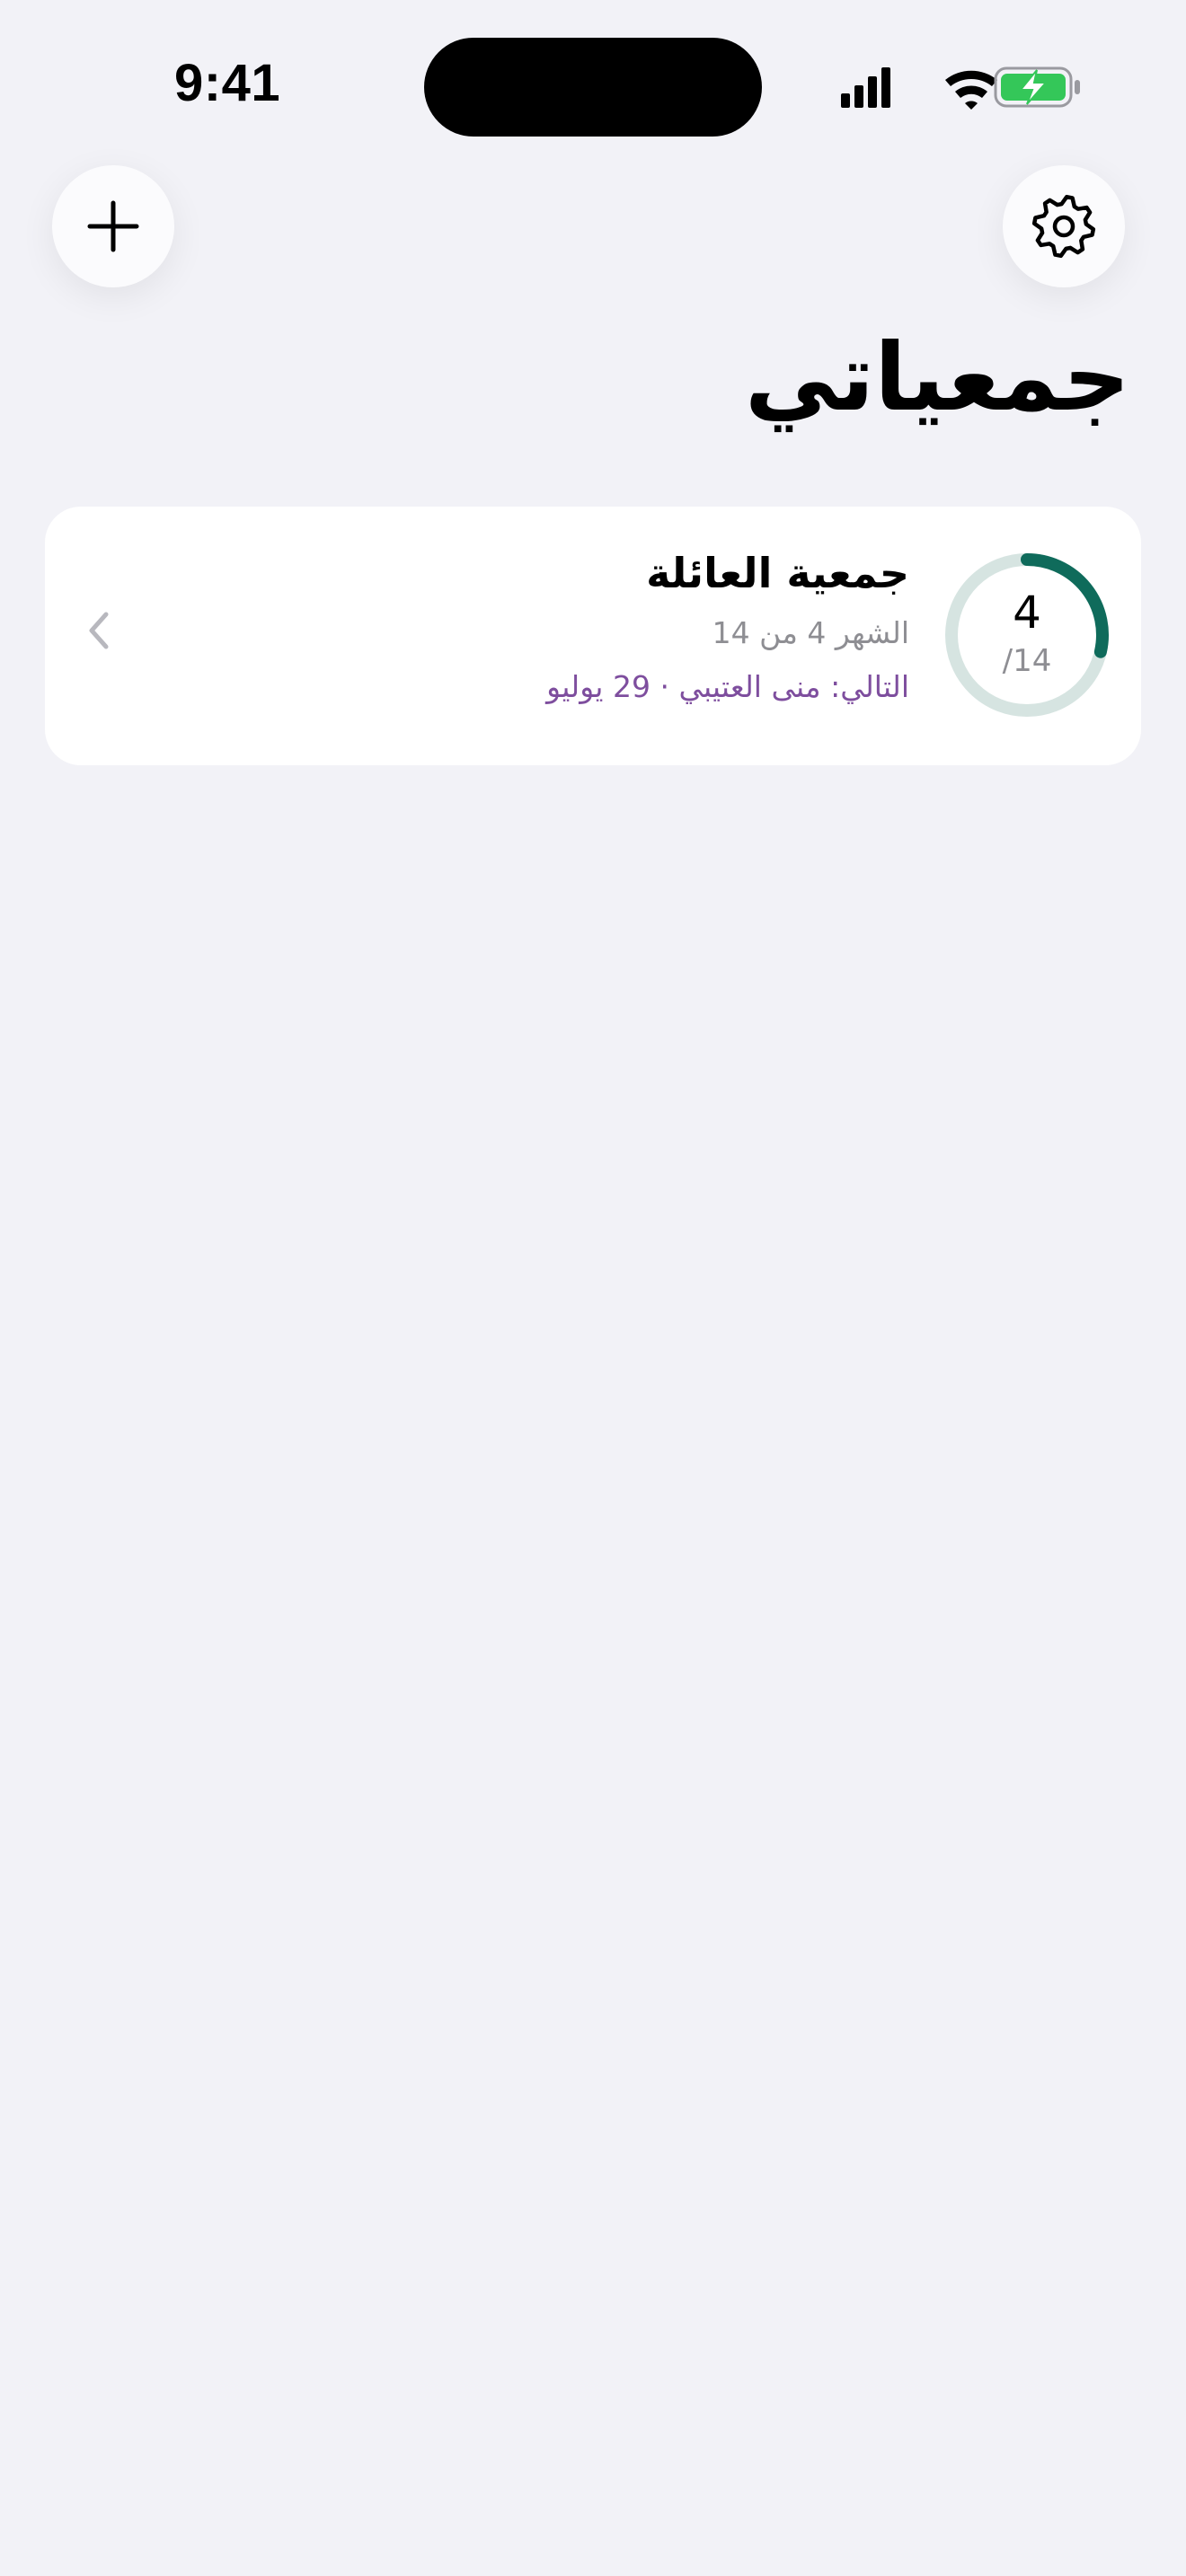  What do you see at coordinates (1027, 613) in the screenshot?
I see `current-month-number: 4` at bounding box center [1027, 613].